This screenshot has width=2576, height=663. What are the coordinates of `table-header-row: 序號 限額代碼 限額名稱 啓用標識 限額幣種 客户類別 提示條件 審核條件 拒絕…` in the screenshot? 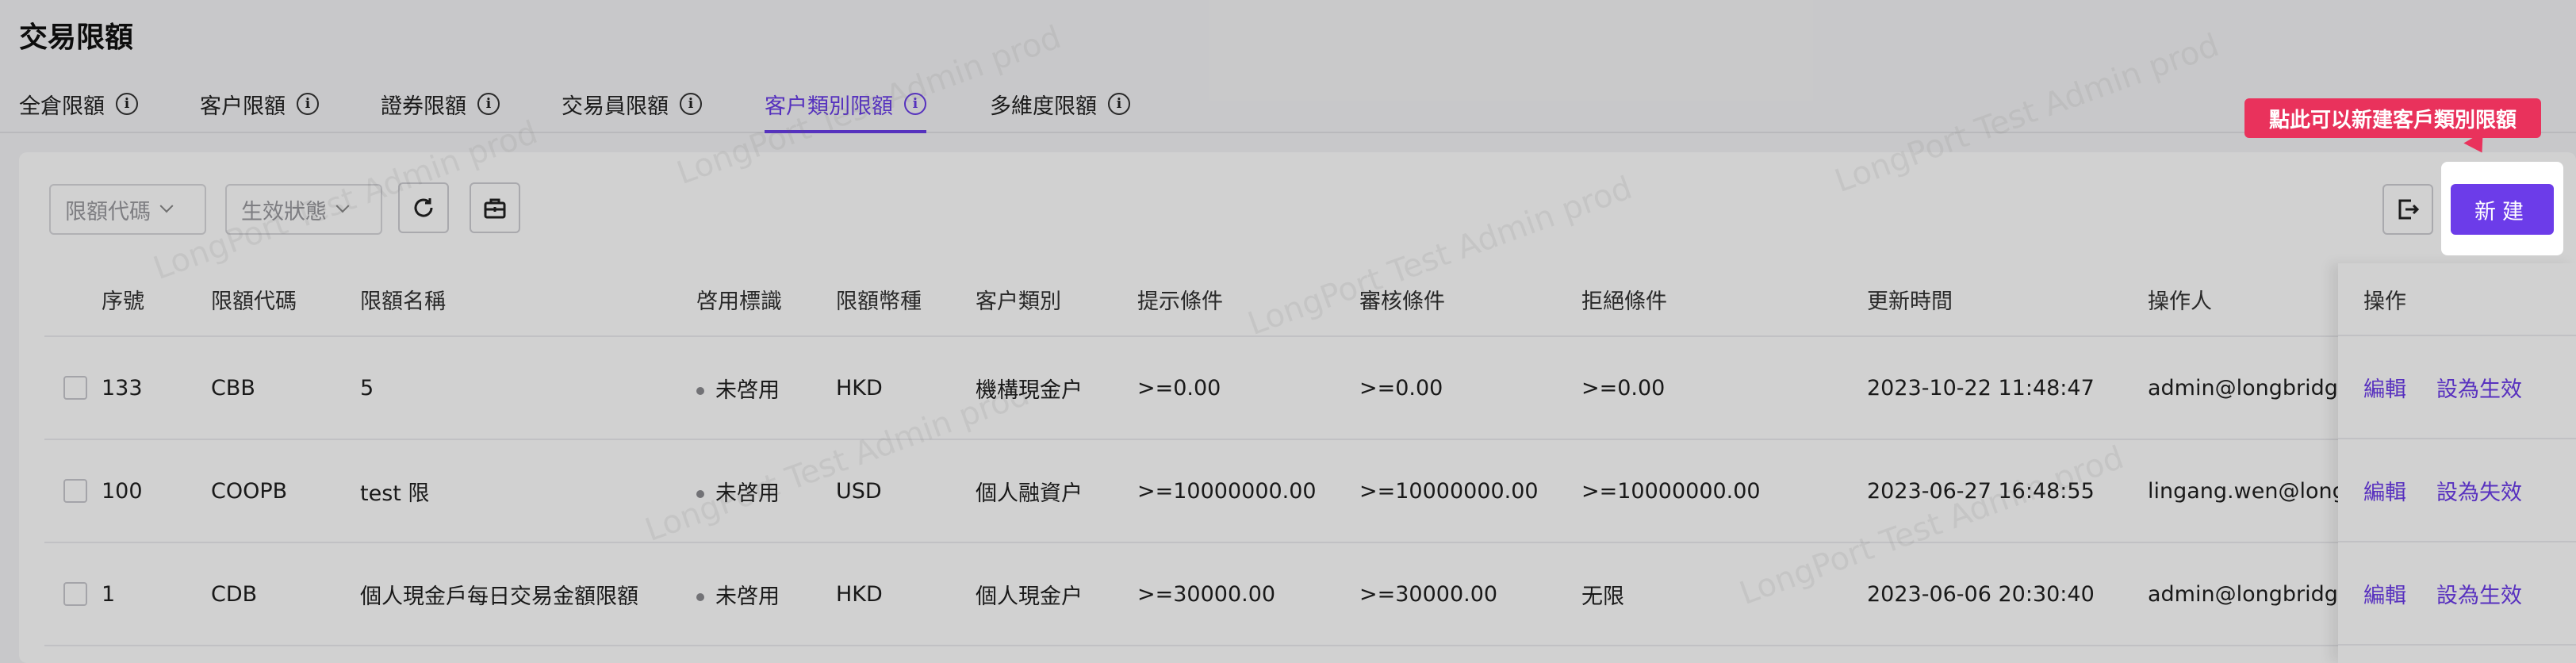 It's located at (1246, 300).